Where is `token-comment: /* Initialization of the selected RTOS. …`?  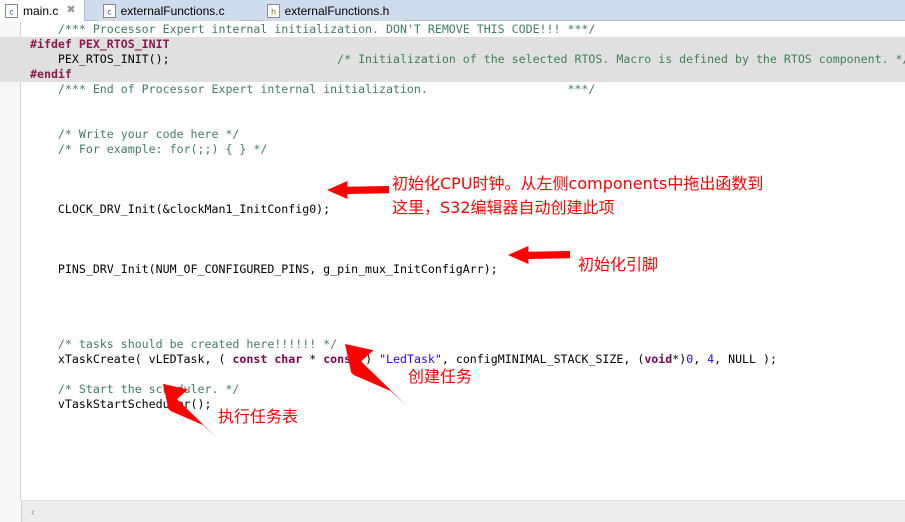
token-comment: /* Initialization of the selected RTOS. … is located at coordinates (621, 59).